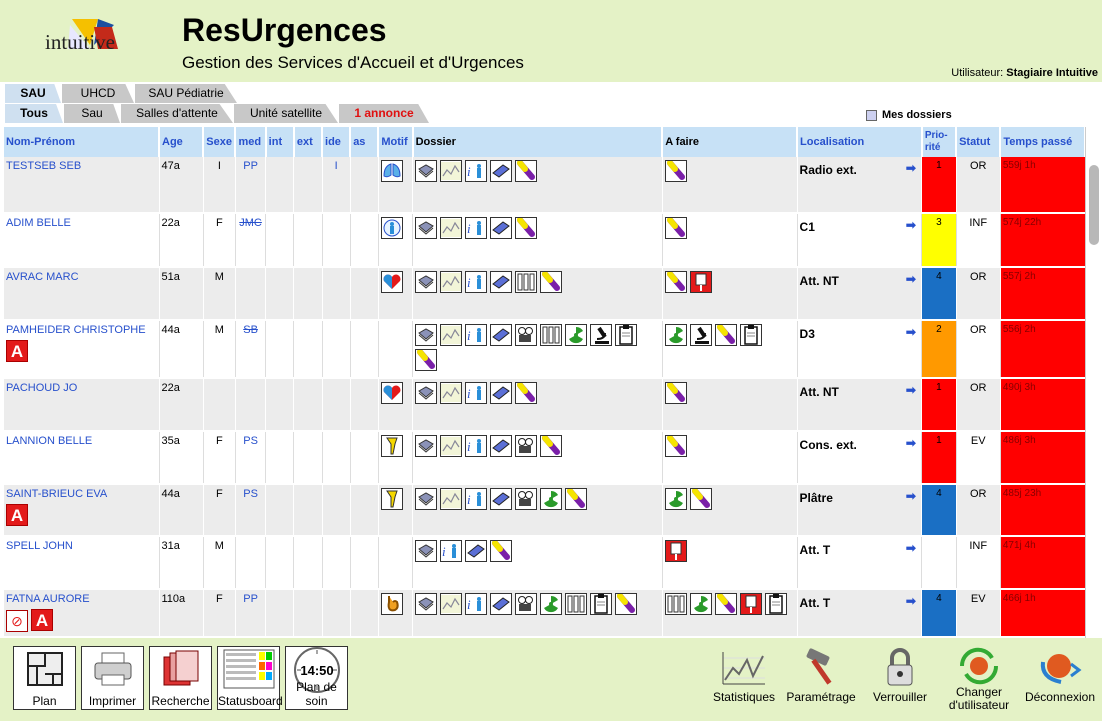 The height and width of the screenshot is (721, 1102). I want to click on cell-med: JMC, so click(251, 240).